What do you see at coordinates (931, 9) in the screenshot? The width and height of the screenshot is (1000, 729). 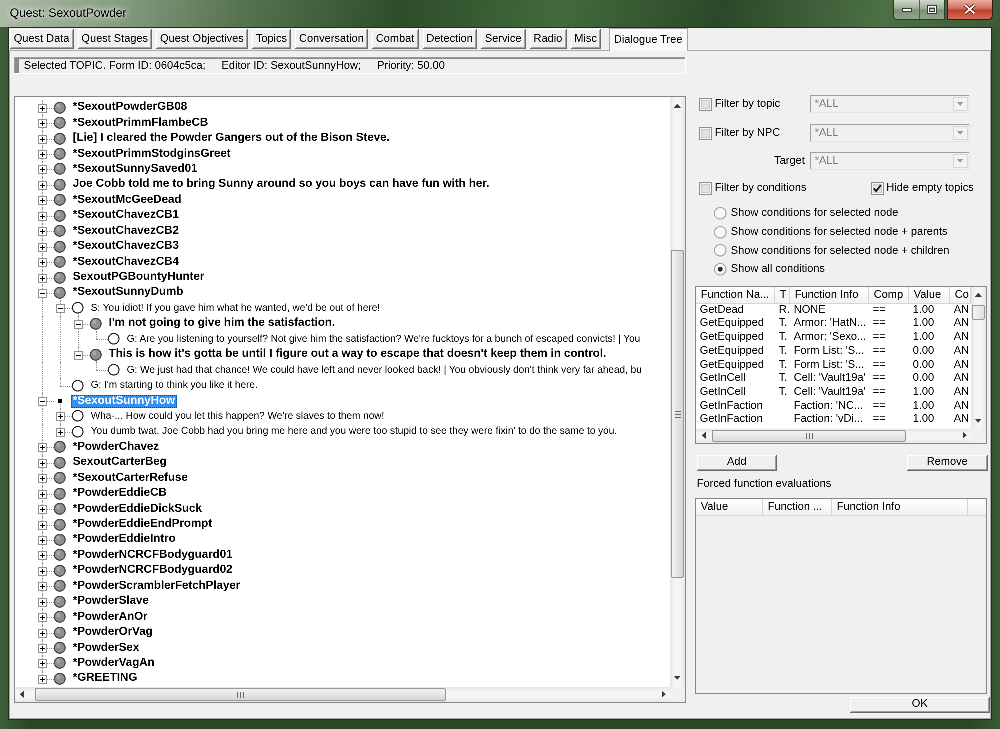 I see `maximize-button` at bounding box center [931, 9].